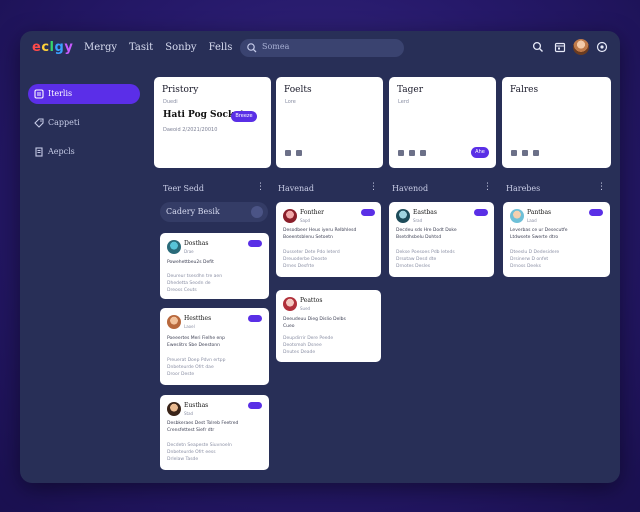 The width and height of the screenshot is (640, 512). I want to click on card-sub: Sapd, so click(305, 220).